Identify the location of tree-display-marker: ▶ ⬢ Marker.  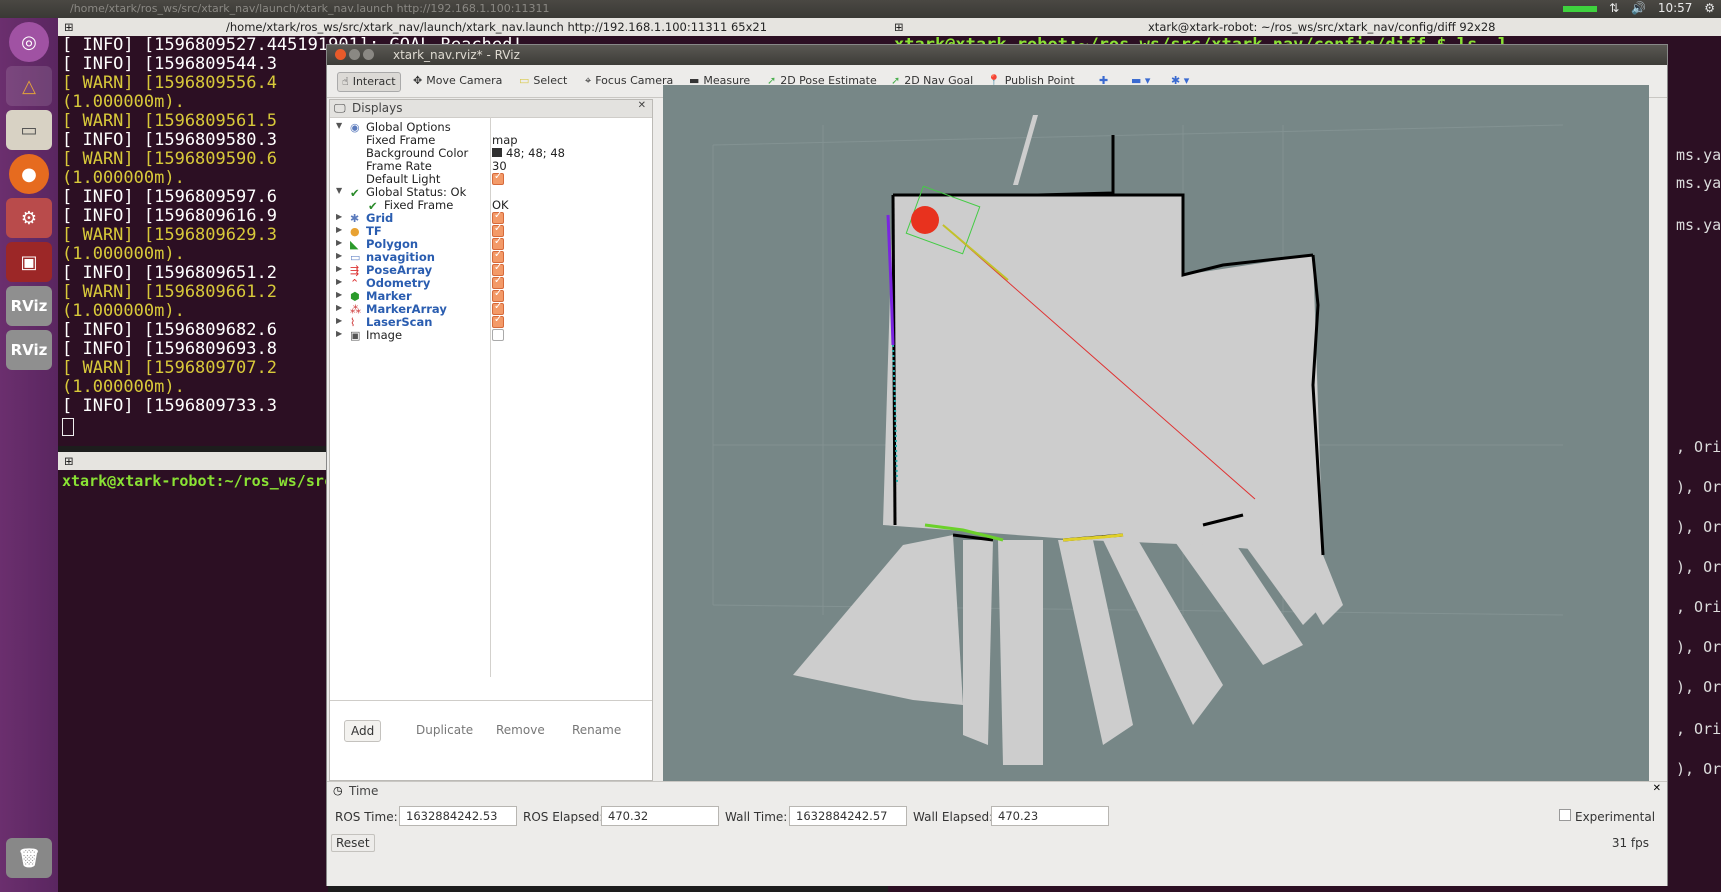
(491, 295).